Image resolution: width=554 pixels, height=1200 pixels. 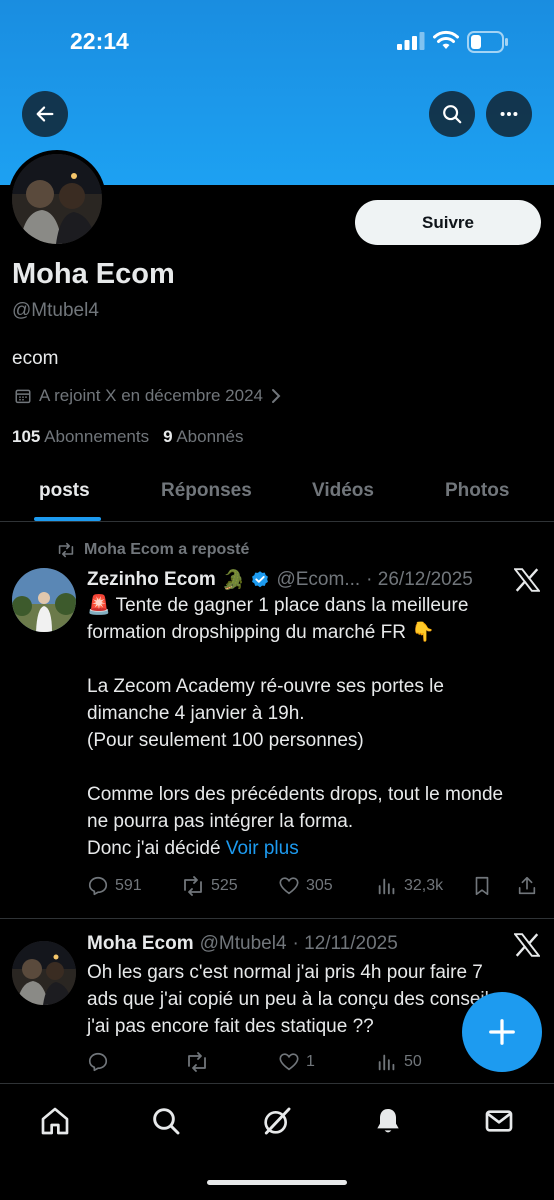 What do you see at coordinates (448, 222) in the screenshot?
I see `follow-button: Suivre` at bounding box center [448, 222].